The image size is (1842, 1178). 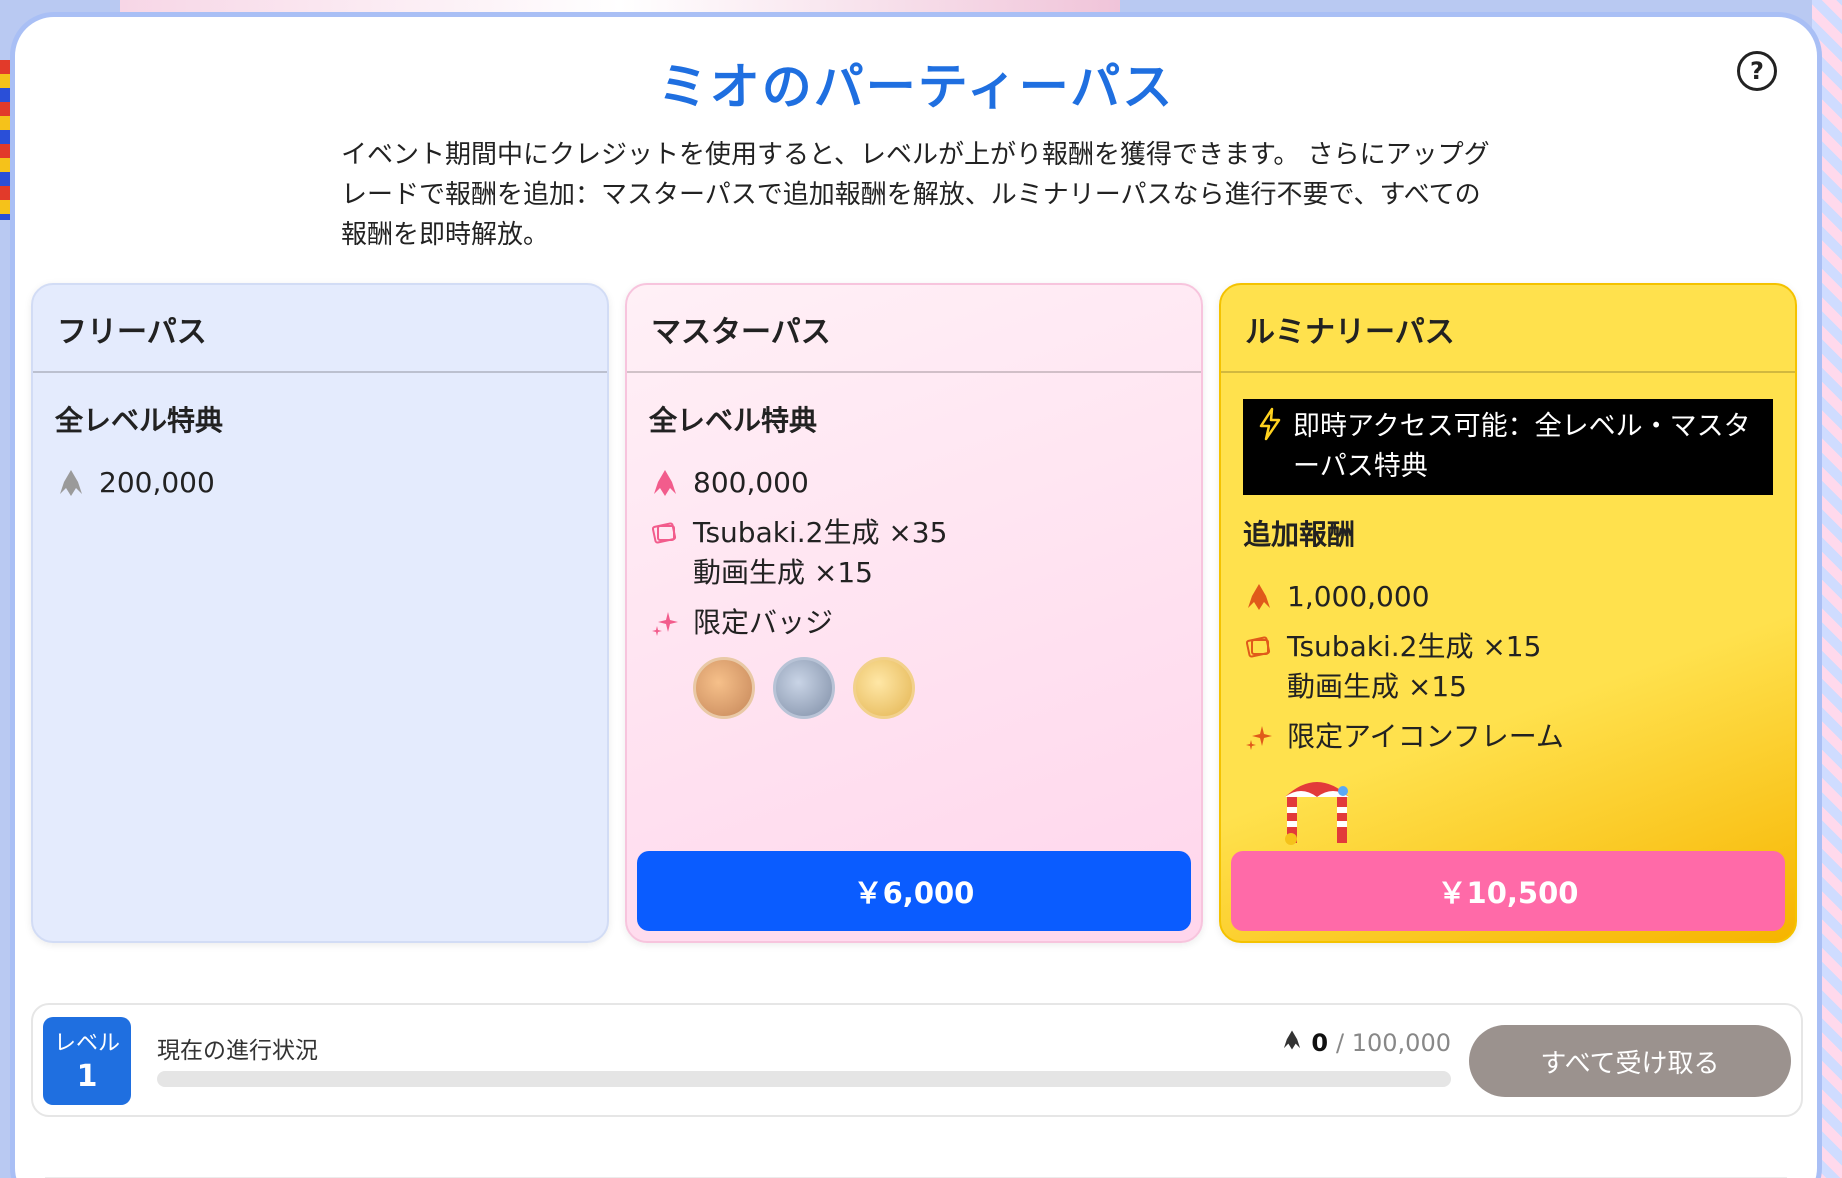 I want to click on master-pass-buy-button: ￥6,000, so click(x=914, y=891).